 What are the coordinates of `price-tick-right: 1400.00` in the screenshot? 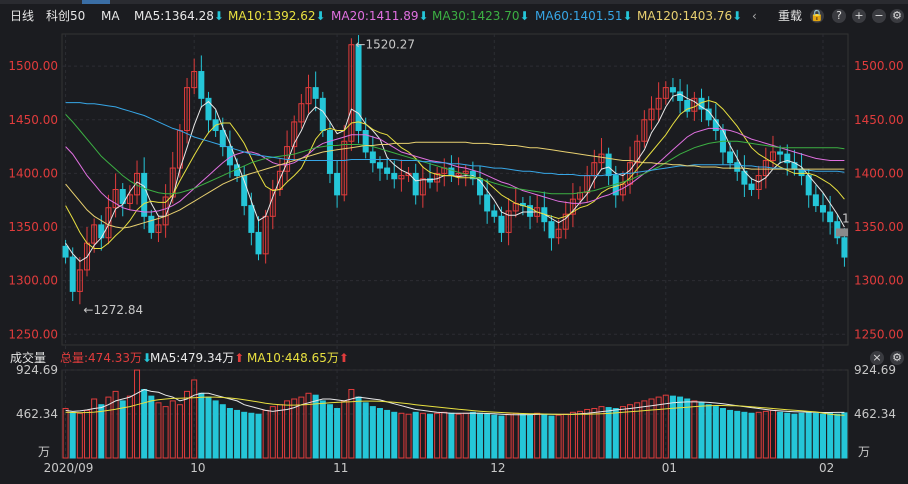 It's located at (879, 173).